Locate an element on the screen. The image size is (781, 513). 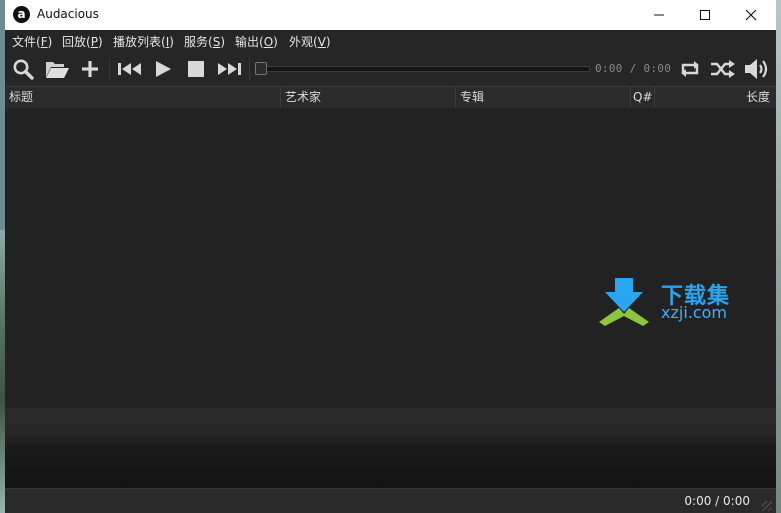
status-time: 0:00 / 0:00 is located at coordinates (717, 501).